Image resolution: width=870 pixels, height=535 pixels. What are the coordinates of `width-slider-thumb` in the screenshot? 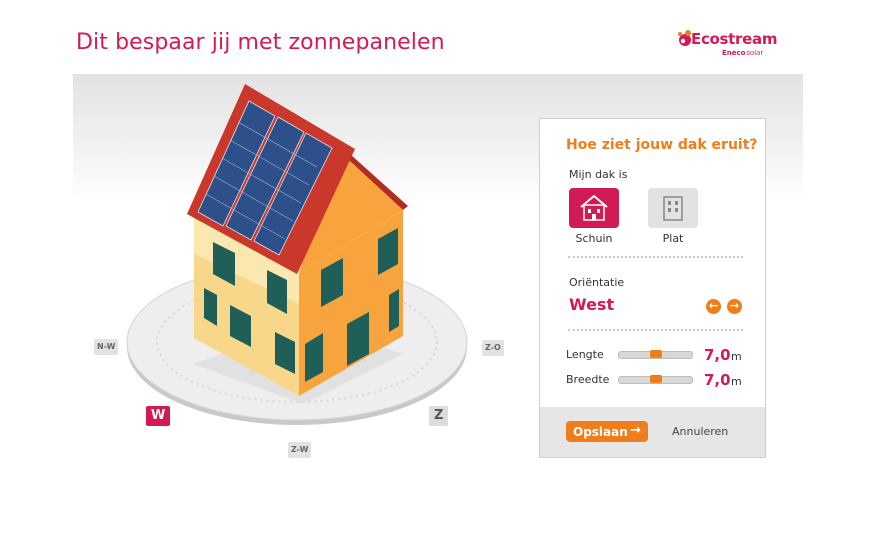 It's located at (655, 379).